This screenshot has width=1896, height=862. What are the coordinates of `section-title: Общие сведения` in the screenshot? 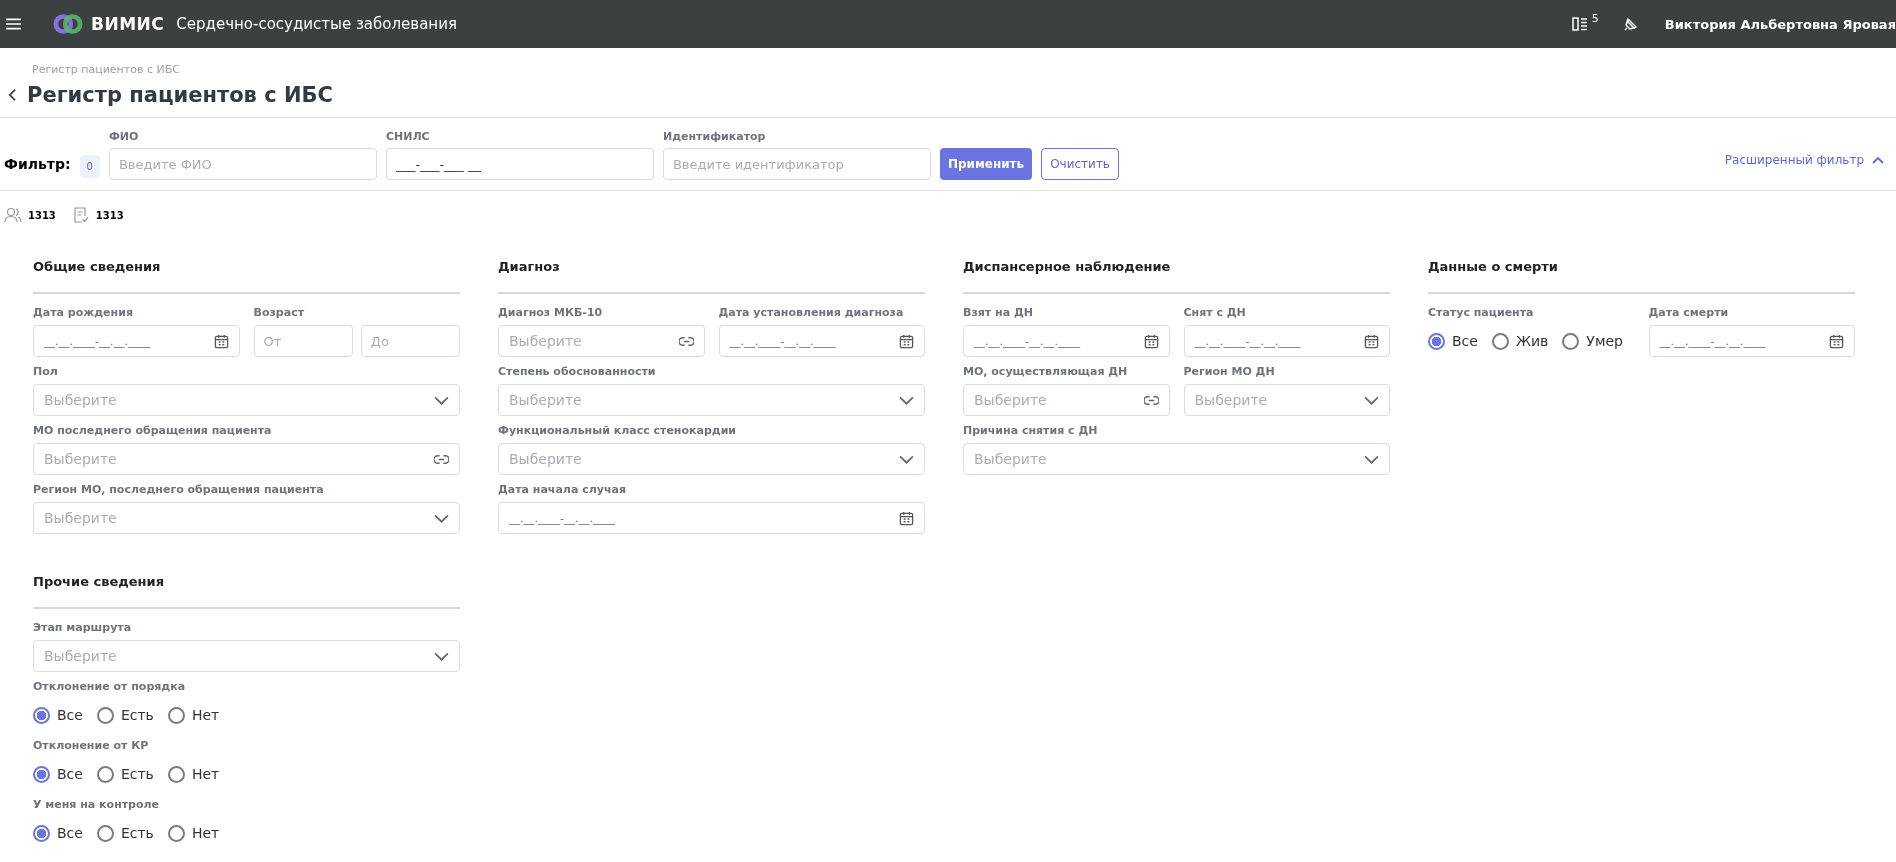 It's located at (246, 276).